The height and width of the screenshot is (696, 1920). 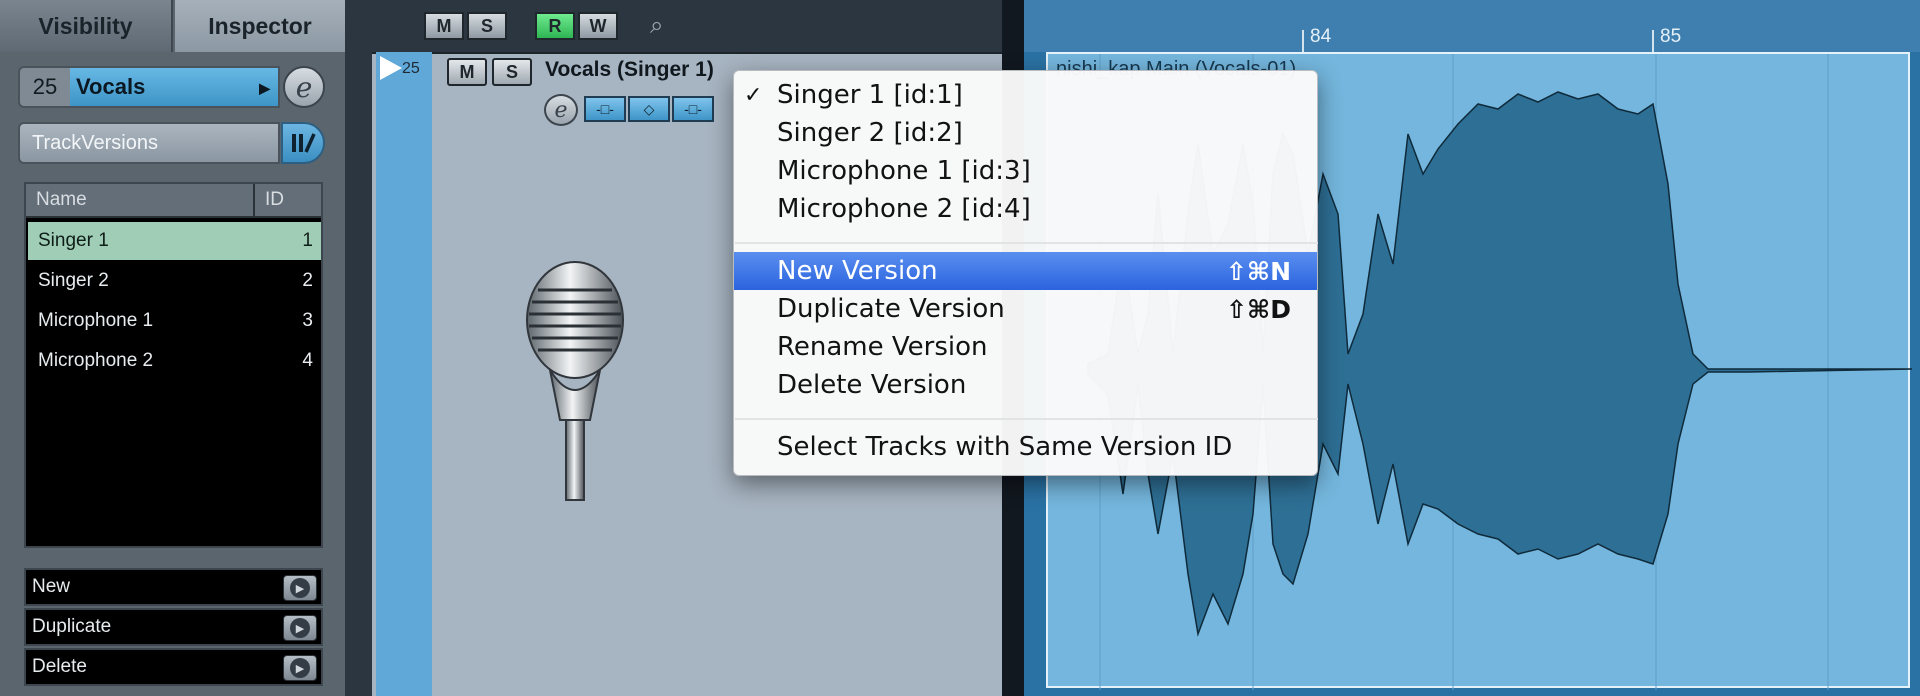 I want to click on search-icon: ⌕, so click(x=656, y=26).